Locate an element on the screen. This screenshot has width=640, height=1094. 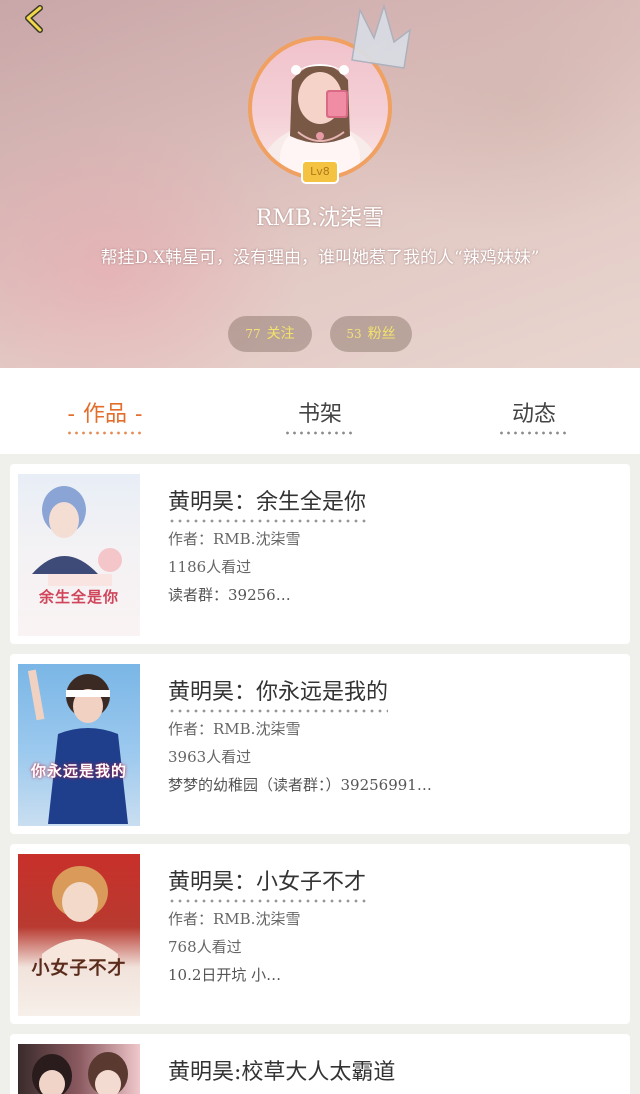
tab-active-dash-left: - is located at coordinates (71, 414).